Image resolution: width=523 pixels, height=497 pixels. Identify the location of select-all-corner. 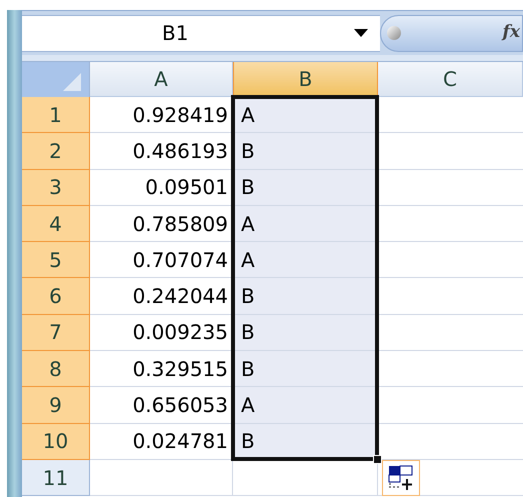
(56, 79).